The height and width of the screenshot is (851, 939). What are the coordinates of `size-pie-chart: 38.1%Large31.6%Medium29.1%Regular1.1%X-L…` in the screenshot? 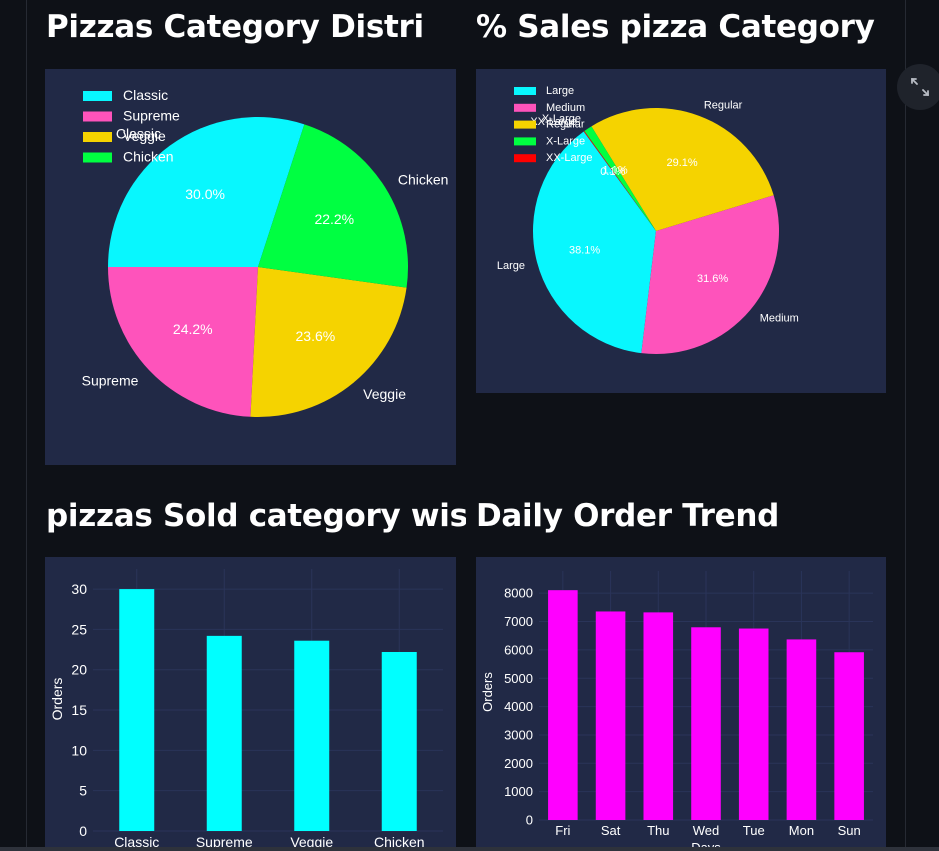 It's located at (648, 219).